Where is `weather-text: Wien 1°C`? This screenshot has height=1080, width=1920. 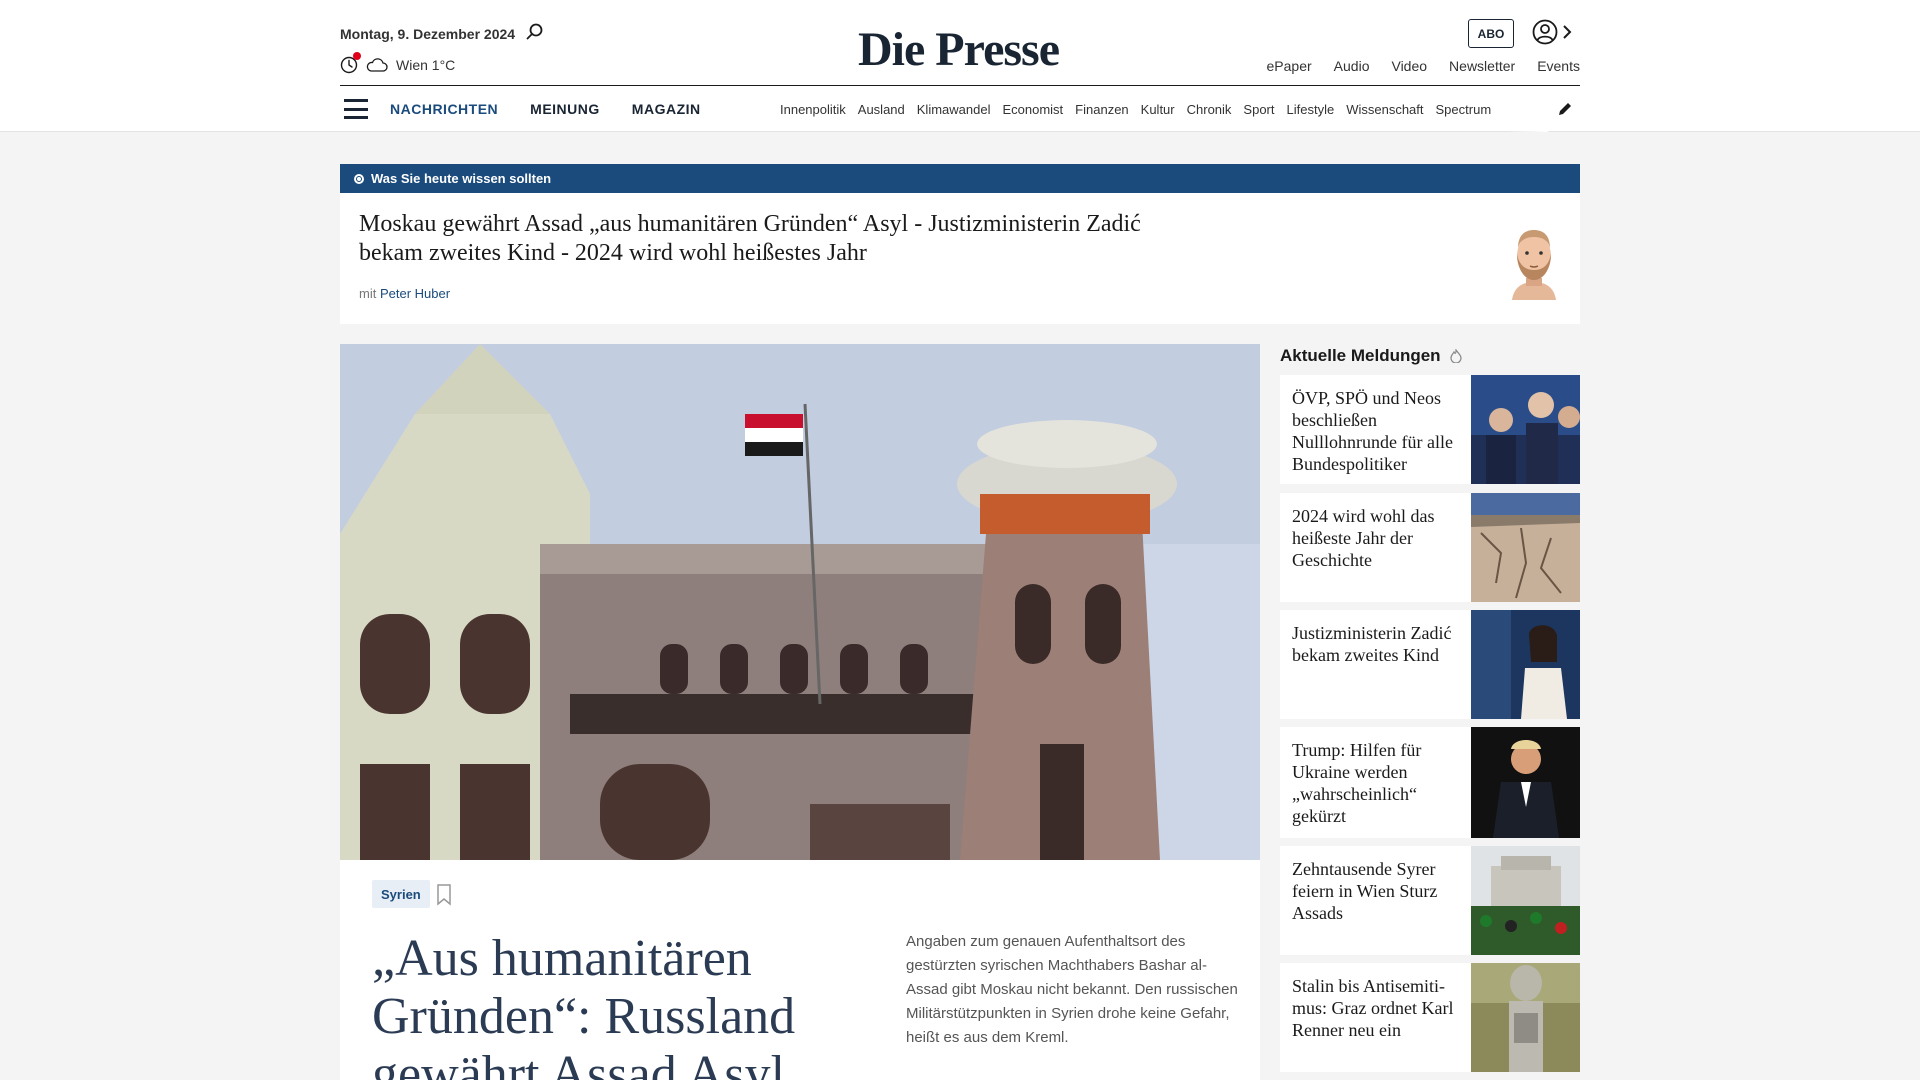
weather-text: Wien 1°C is located at coordinates (426, 65).